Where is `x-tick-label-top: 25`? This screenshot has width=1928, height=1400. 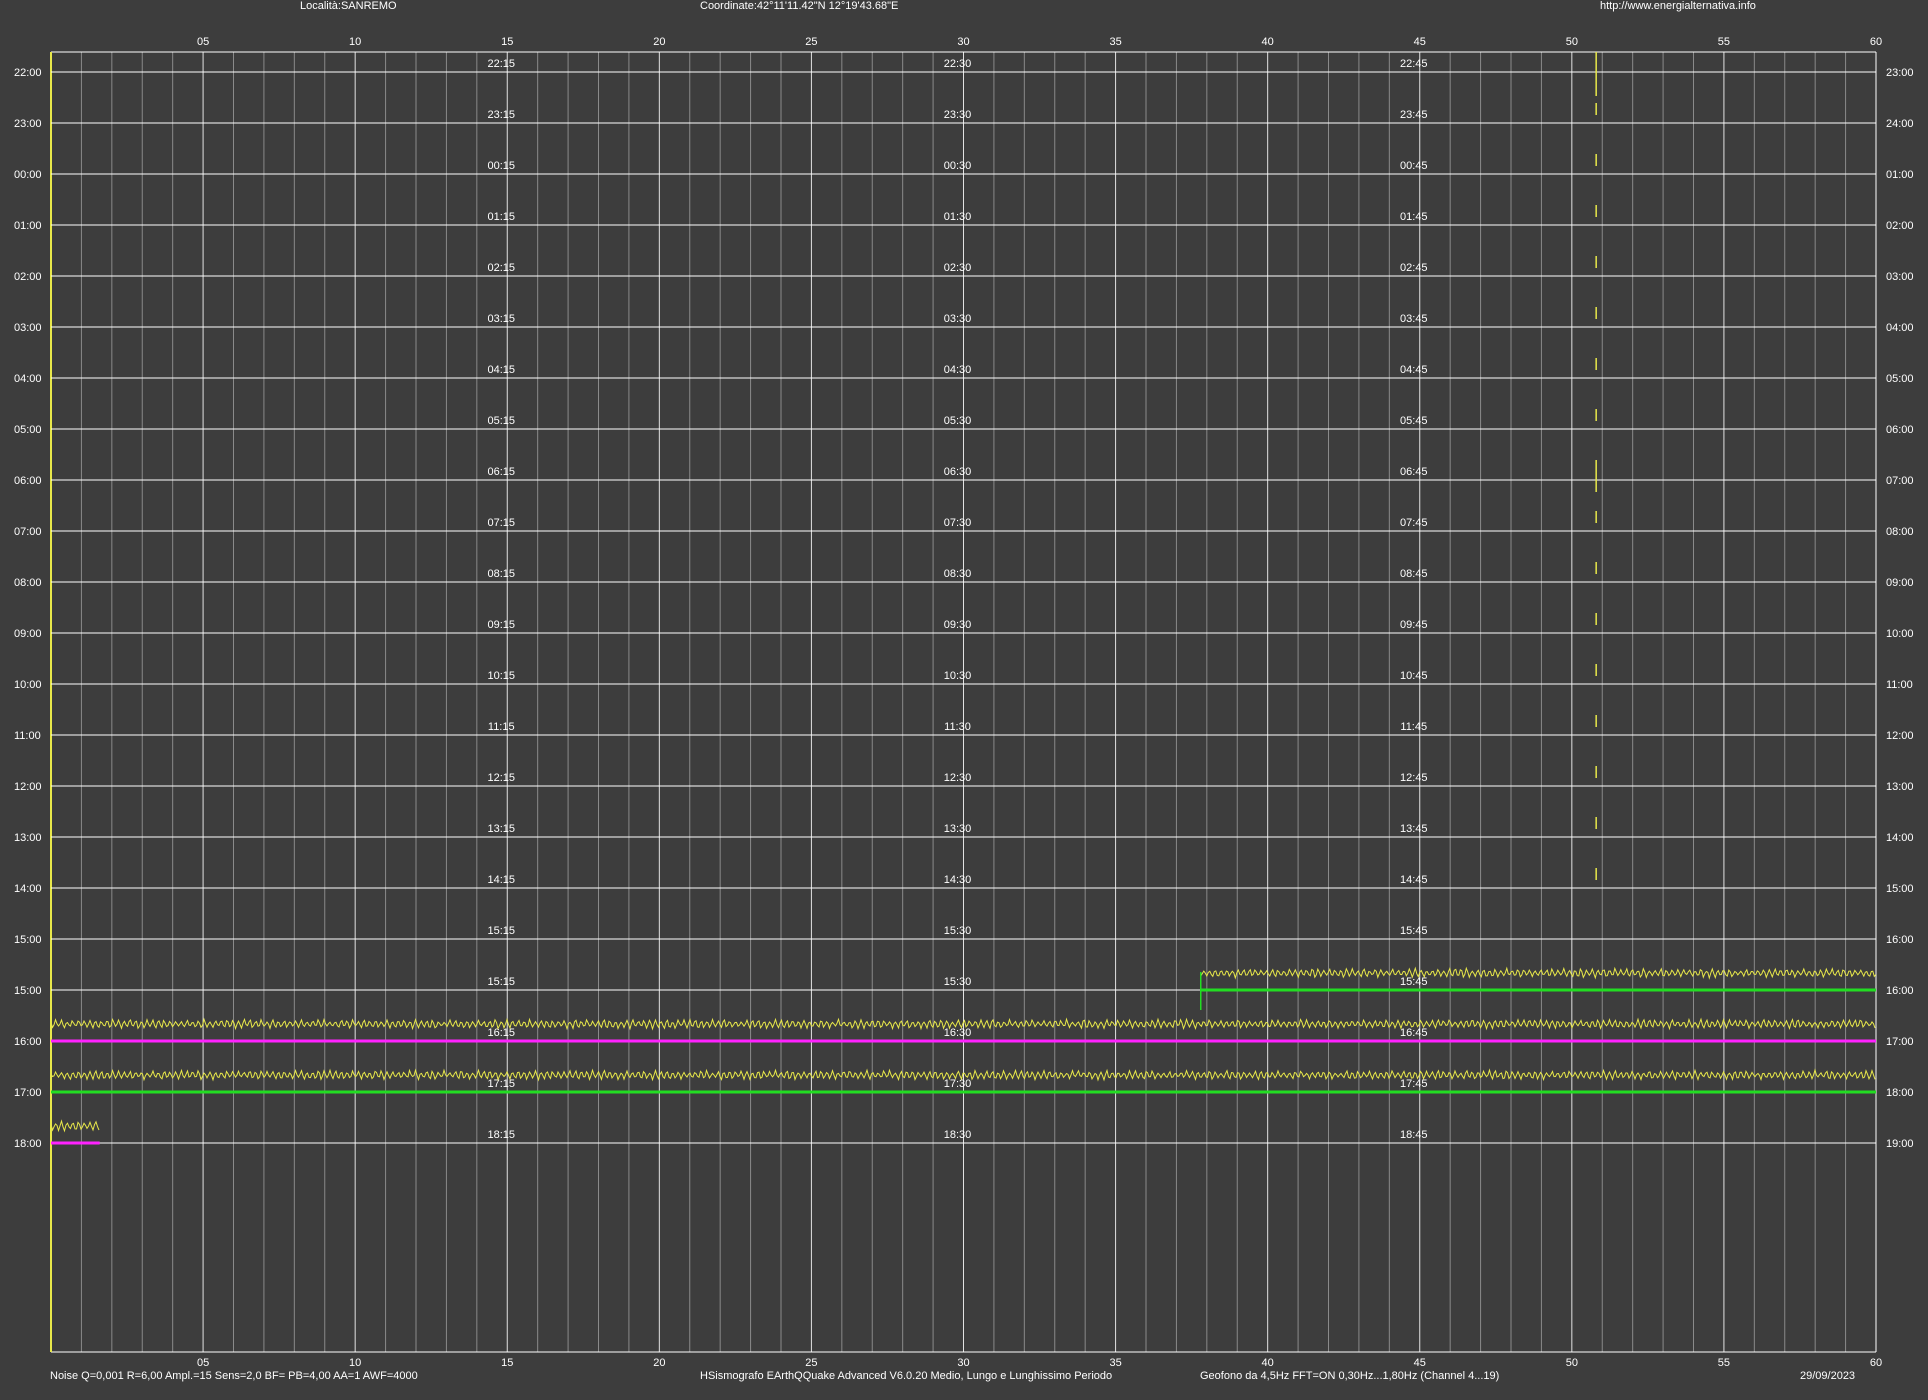 x-tick-label-top: 25 is located at coordinates (811, 42).